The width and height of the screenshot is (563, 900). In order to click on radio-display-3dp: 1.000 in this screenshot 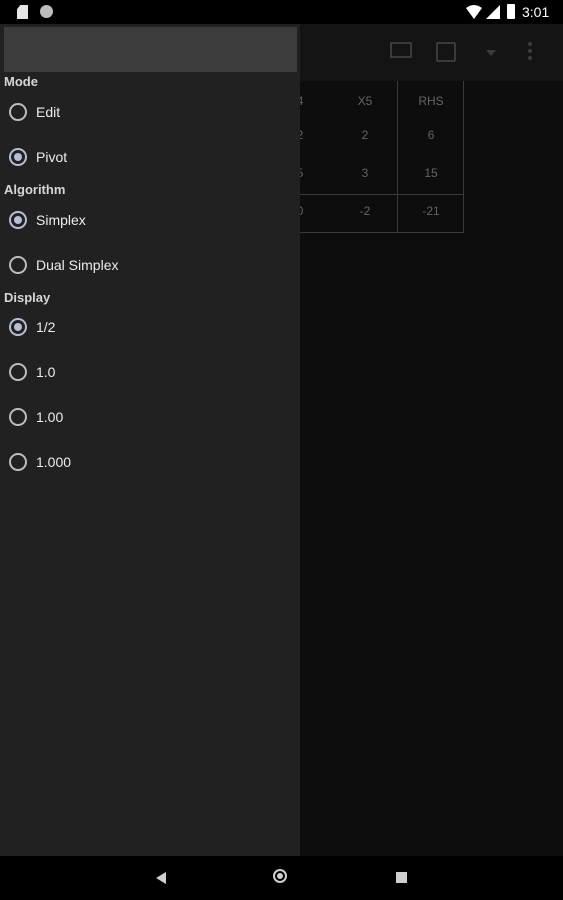, I will do `click(40, 462)`.